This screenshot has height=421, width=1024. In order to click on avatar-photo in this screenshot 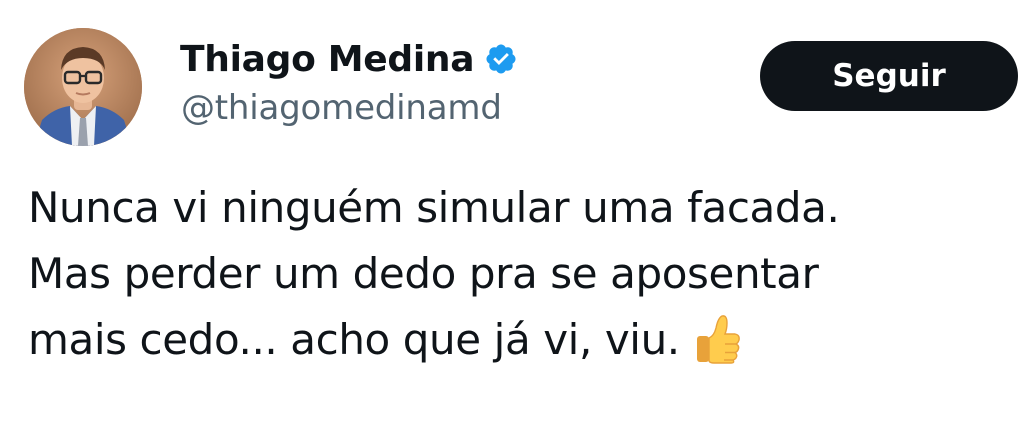, I will do `click(83, 87)`.